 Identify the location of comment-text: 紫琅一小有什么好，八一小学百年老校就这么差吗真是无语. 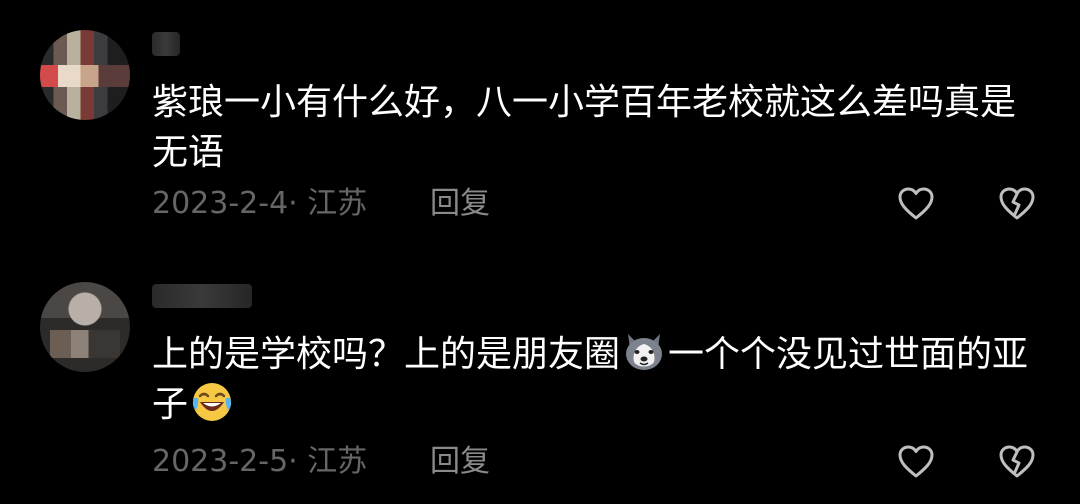
(584, 127).